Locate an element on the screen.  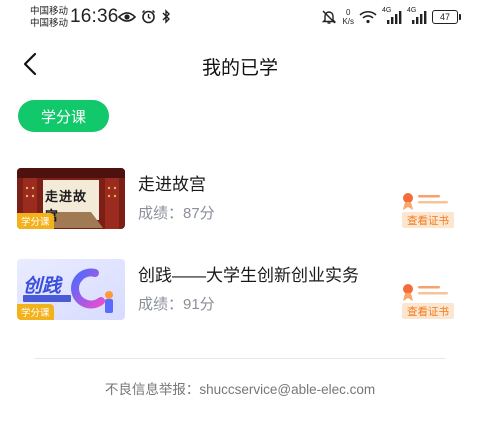
wifi-icon is located at coordinates (368, 17).